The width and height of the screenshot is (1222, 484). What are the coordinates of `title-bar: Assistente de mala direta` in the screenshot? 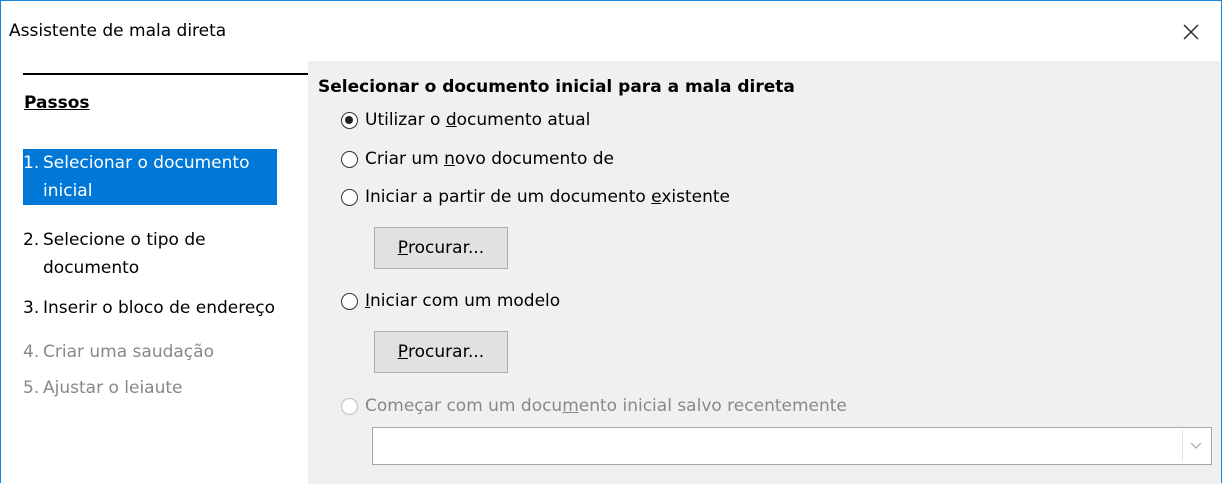 It's located at (611, 31).